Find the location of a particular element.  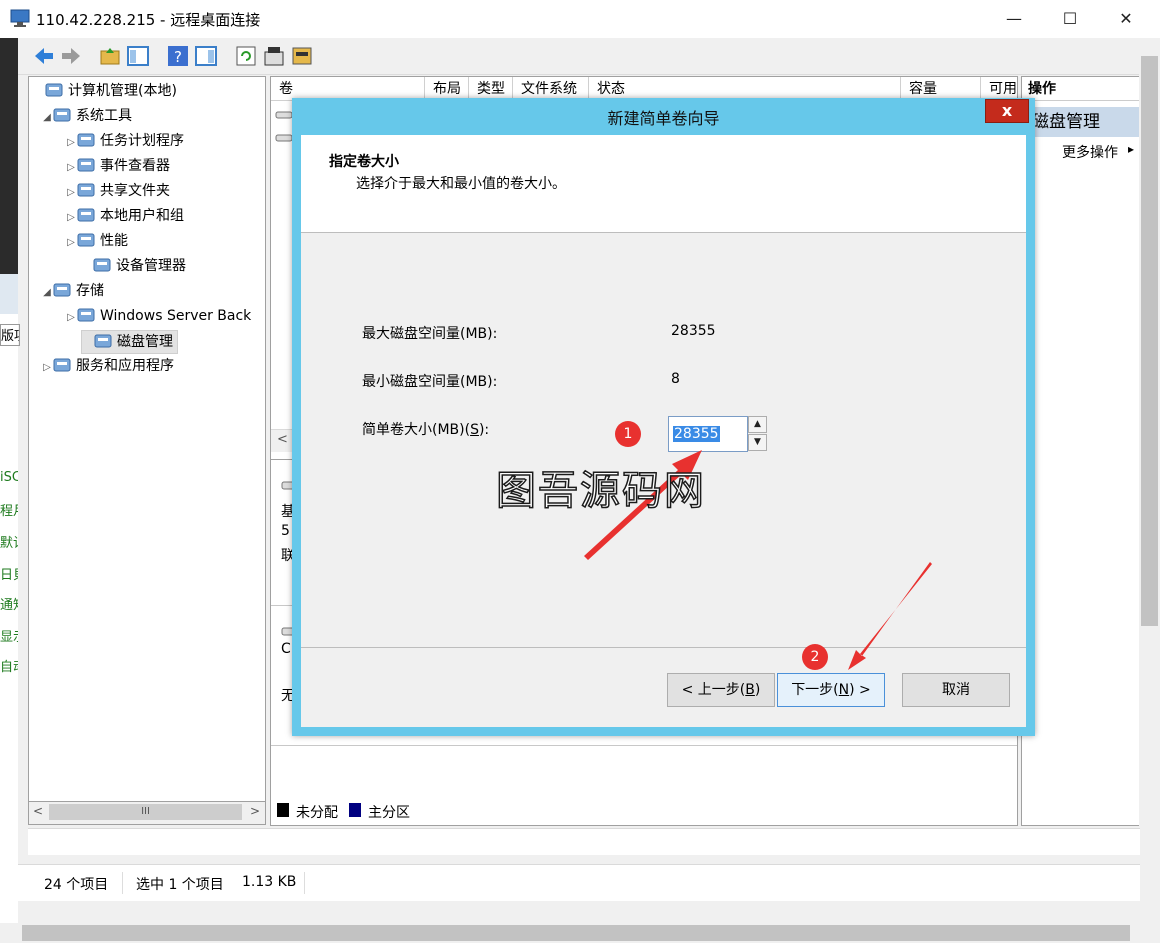

forward-arrow-icon is located at coordinates (71, 56).